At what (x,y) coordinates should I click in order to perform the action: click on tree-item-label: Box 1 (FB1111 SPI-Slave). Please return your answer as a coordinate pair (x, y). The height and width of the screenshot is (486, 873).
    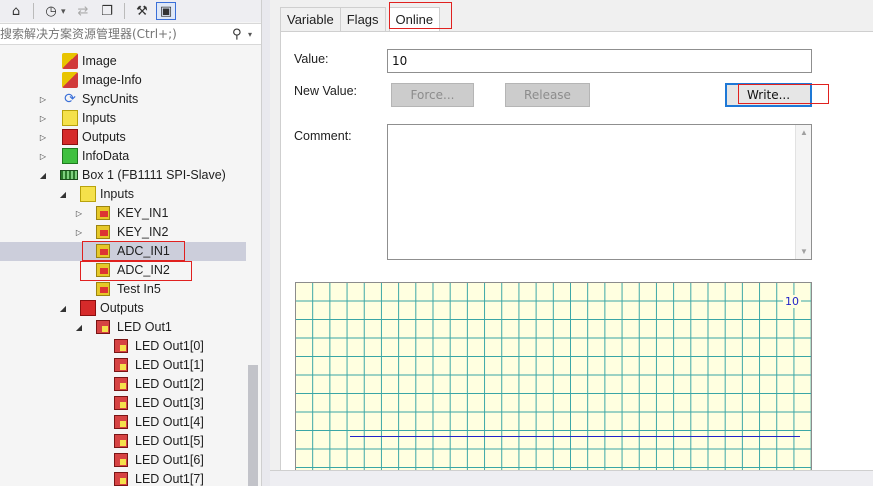
    Looking at the image, I should click on (154, 175).